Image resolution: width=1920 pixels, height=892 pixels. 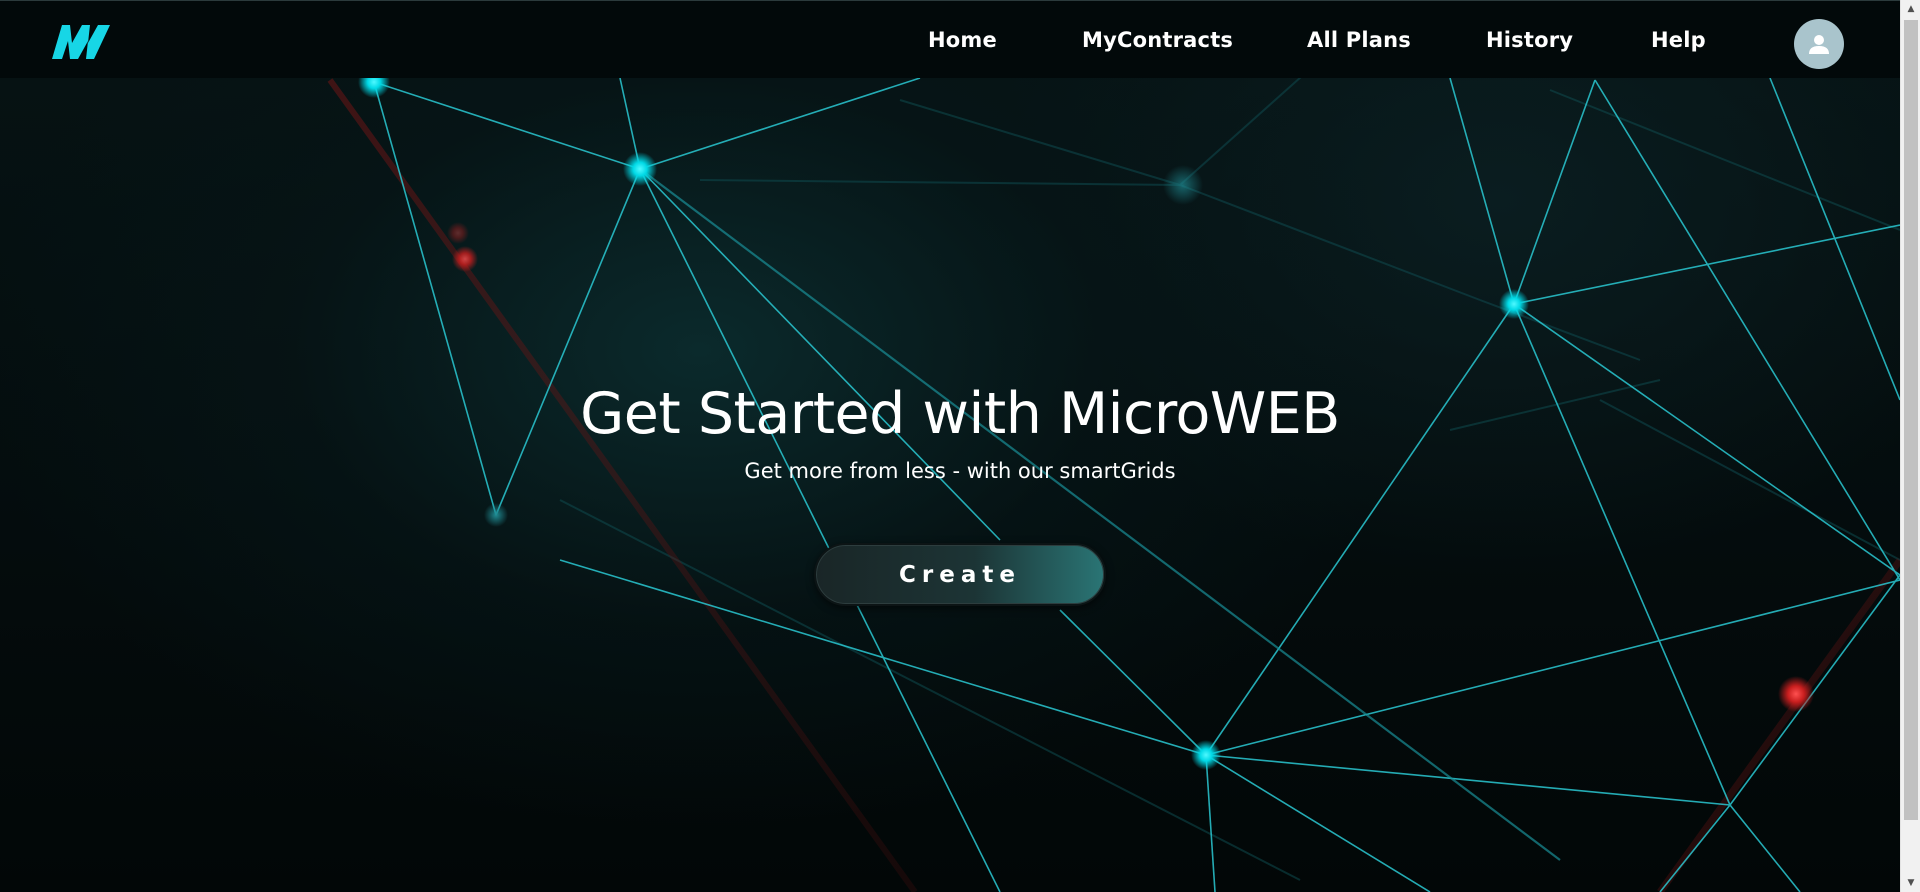 I want to click on user-icon, so click(x=1819, y=44).